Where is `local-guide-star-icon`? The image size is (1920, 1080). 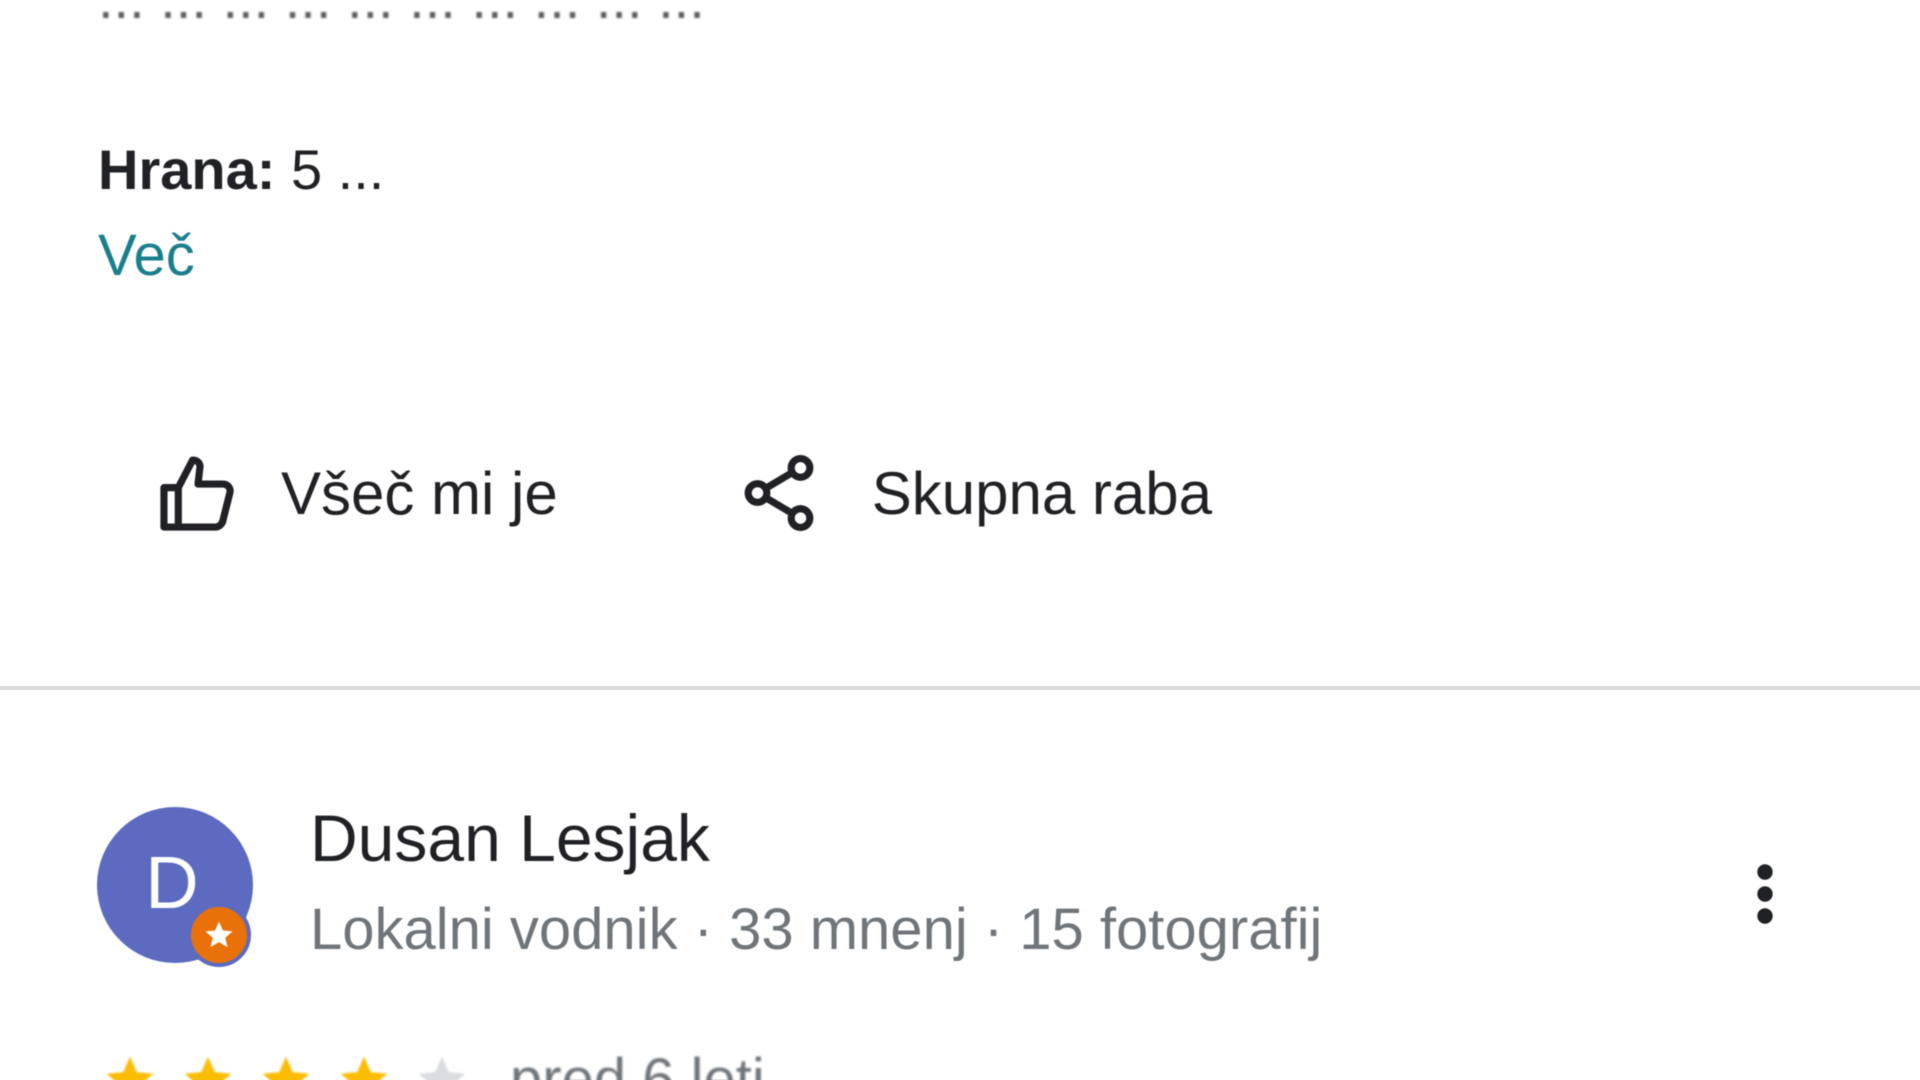
local-guide-star-icon is located at coordinates (219, 934).